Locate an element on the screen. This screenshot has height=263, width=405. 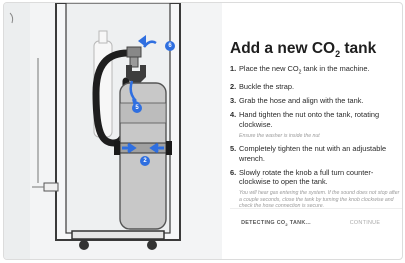
step-number: 6. is located at coordinates (233, 172).